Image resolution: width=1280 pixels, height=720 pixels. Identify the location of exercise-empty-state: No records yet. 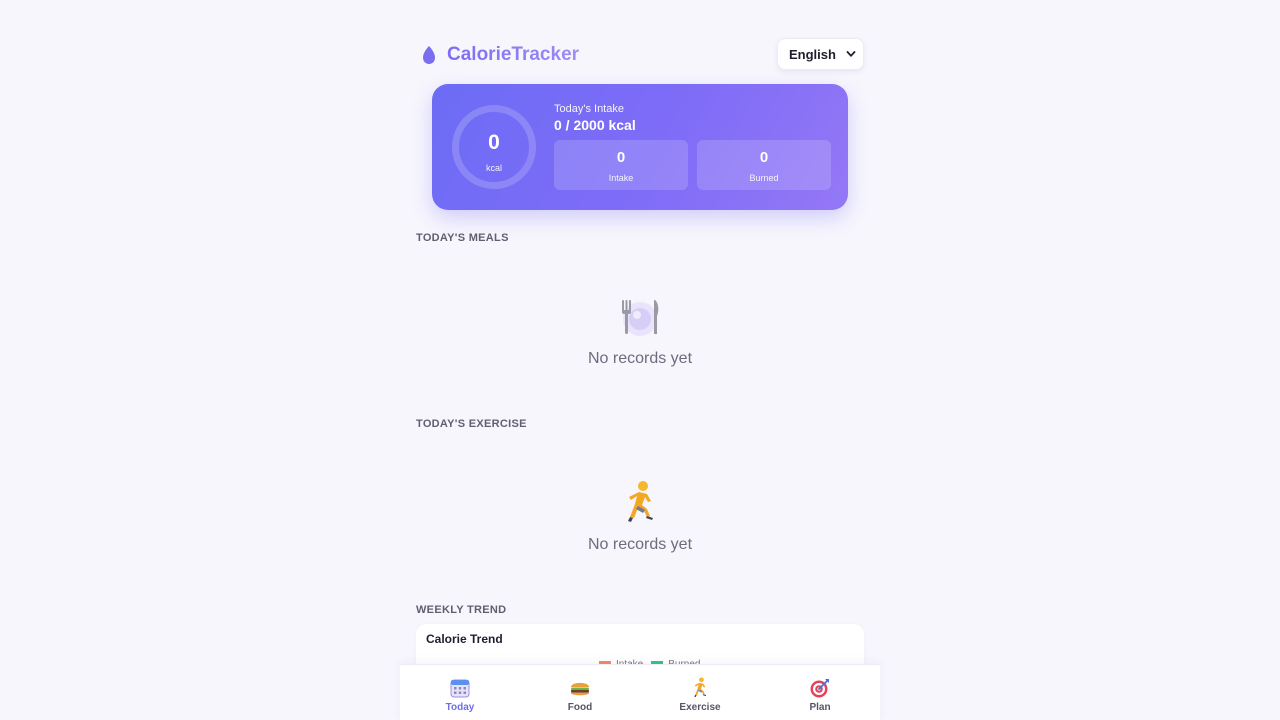
(640, 517).